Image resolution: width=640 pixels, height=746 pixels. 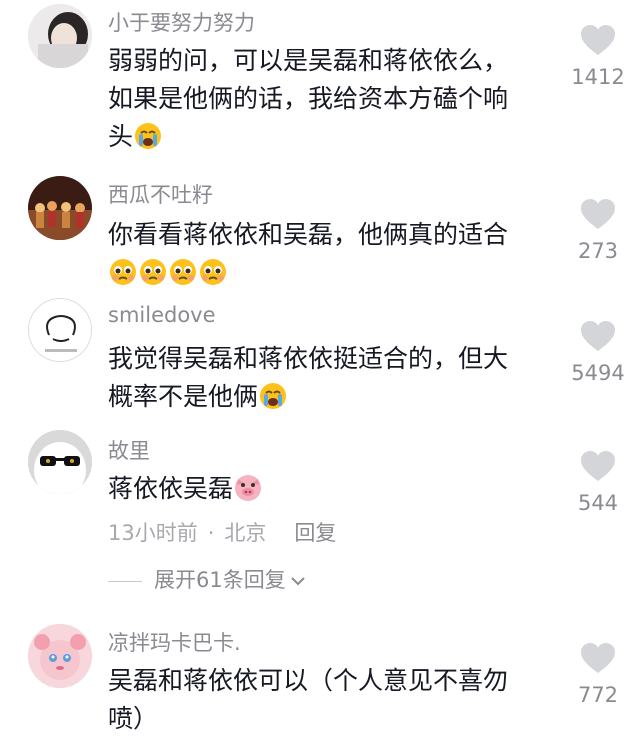 I want to click on comment-author: 西瓜不吐籽, so click(x=160, y=194).